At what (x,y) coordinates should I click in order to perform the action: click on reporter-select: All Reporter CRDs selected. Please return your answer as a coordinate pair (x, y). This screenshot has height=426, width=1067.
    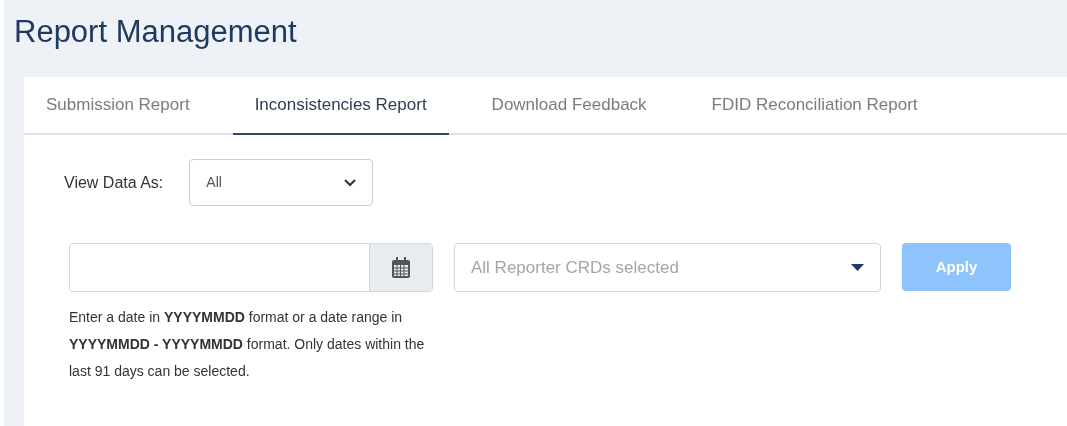
    Looking at the image, I should click on (667, 267).